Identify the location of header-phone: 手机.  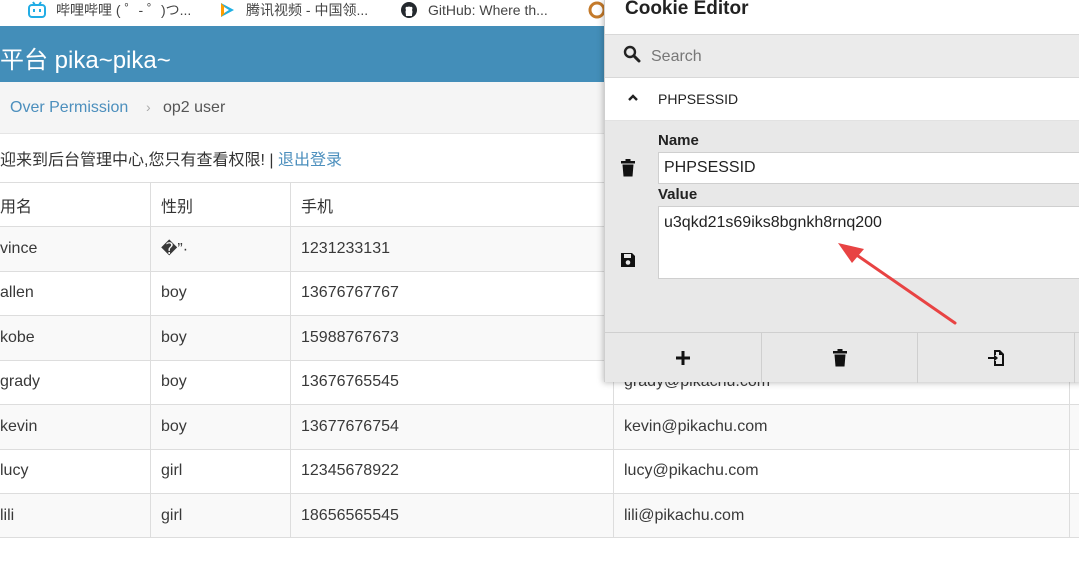
(451, 205).